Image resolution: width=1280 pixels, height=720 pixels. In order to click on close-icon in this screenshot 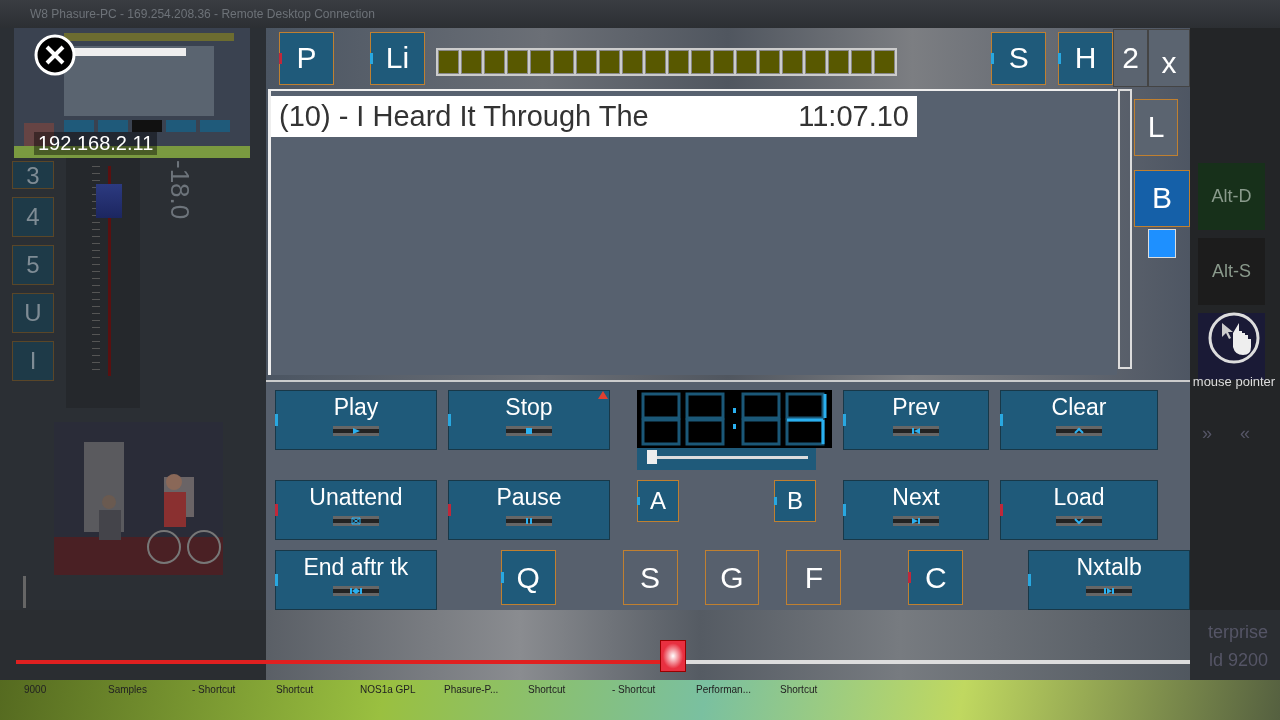, I will do `click(55, 55)`.